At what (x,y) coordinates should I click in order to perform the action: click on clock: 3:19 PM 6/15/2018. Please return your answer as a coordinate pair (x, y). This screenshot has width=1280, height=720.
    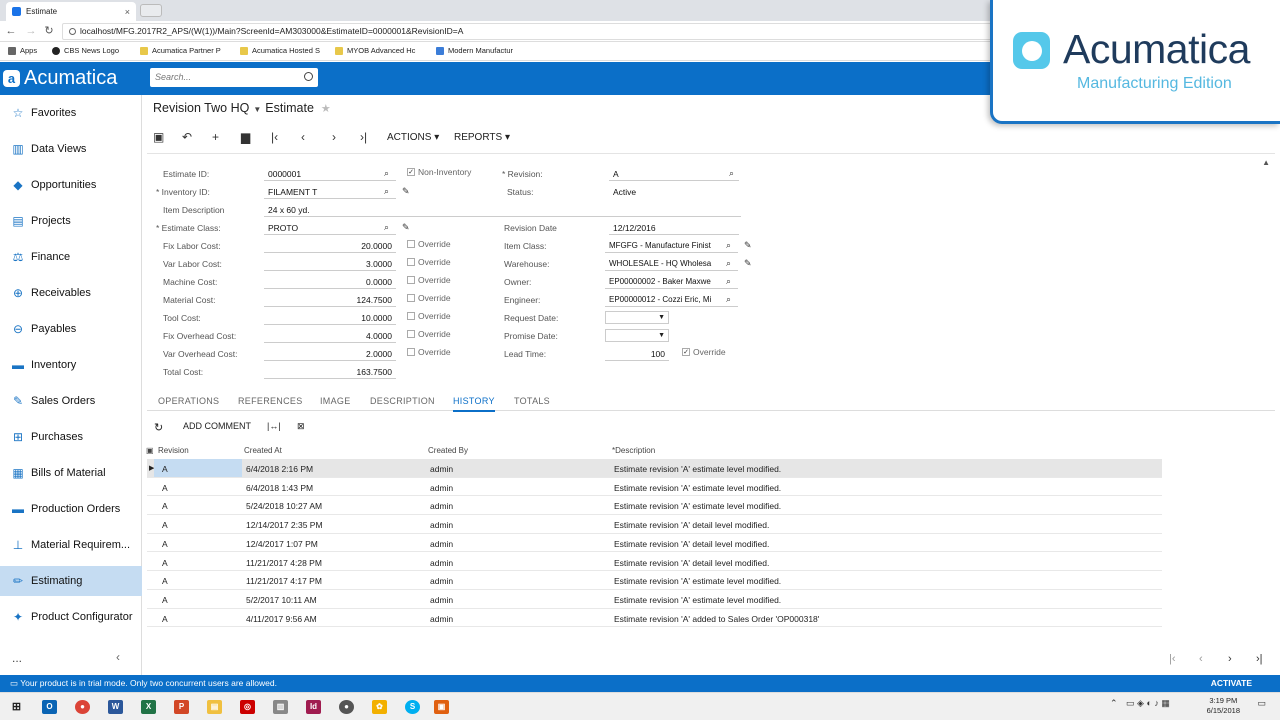
    Looking at the image, I should click on (1223, 706).